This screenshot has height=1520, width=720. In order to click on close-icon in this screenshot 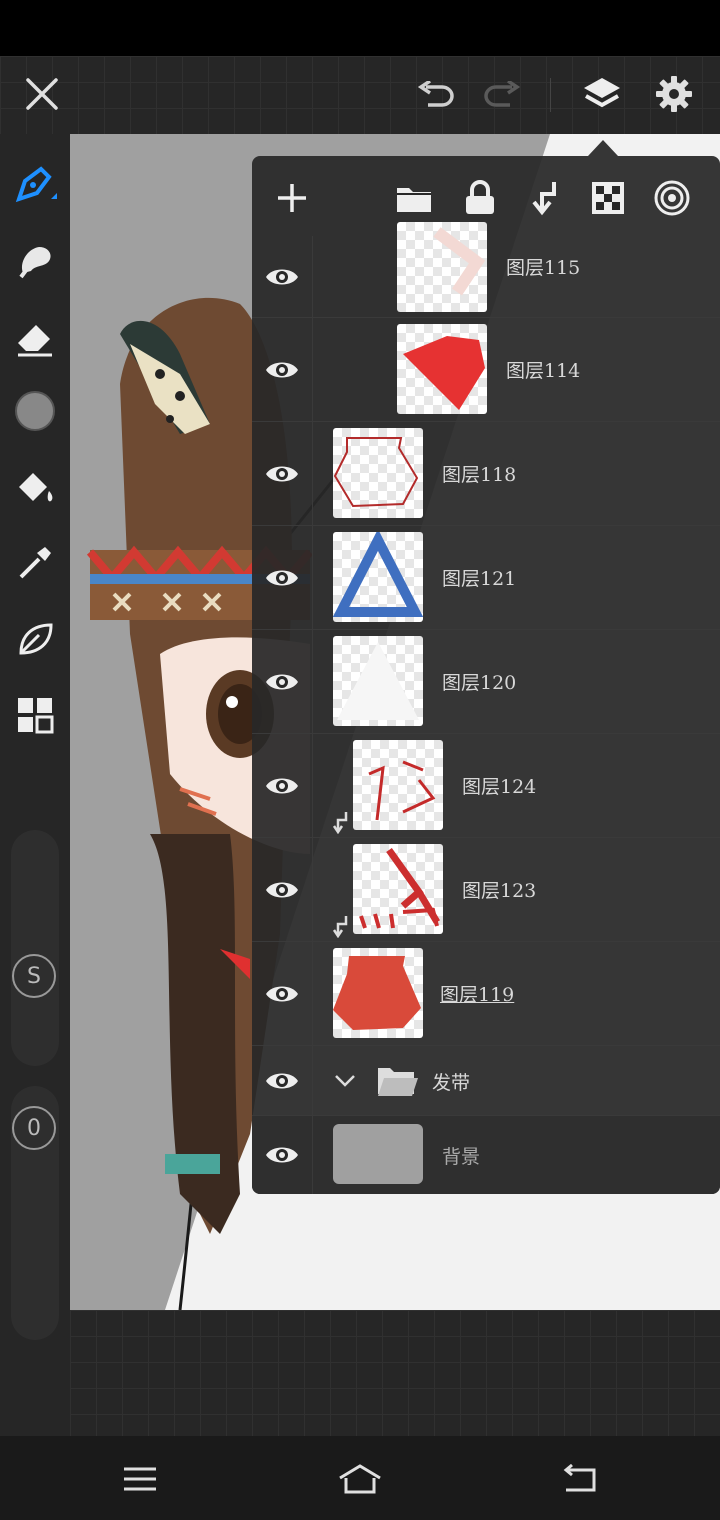, I will do `click(42, 94)`.